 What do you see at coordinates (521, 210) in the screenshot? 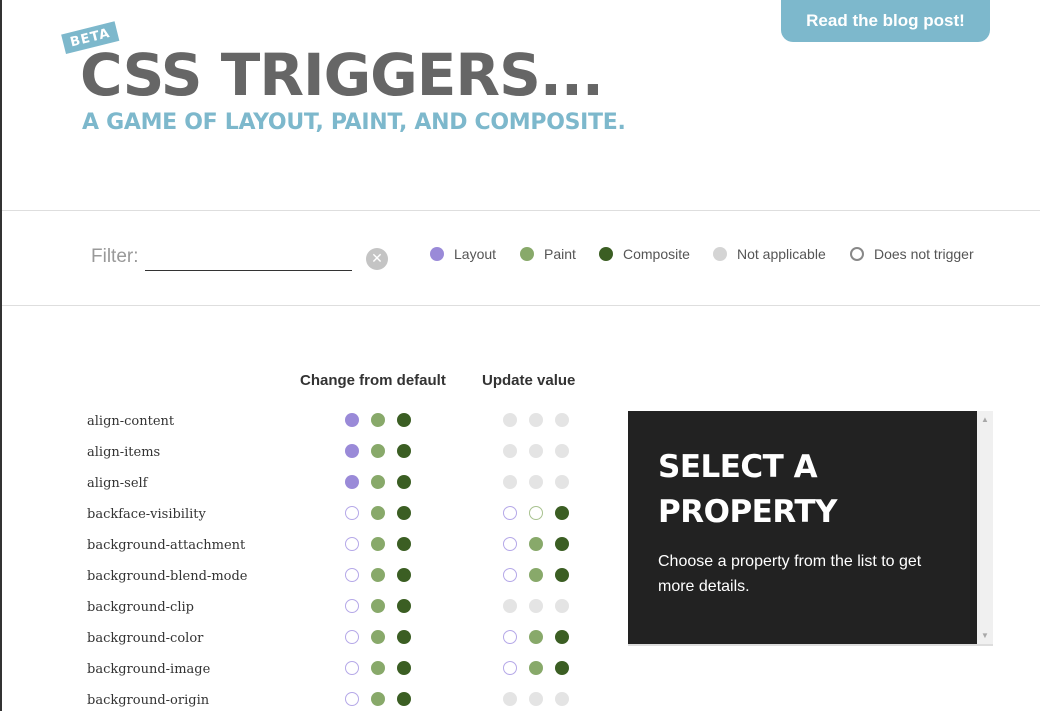
I see `divider-top` at bounding box center [521, 210].